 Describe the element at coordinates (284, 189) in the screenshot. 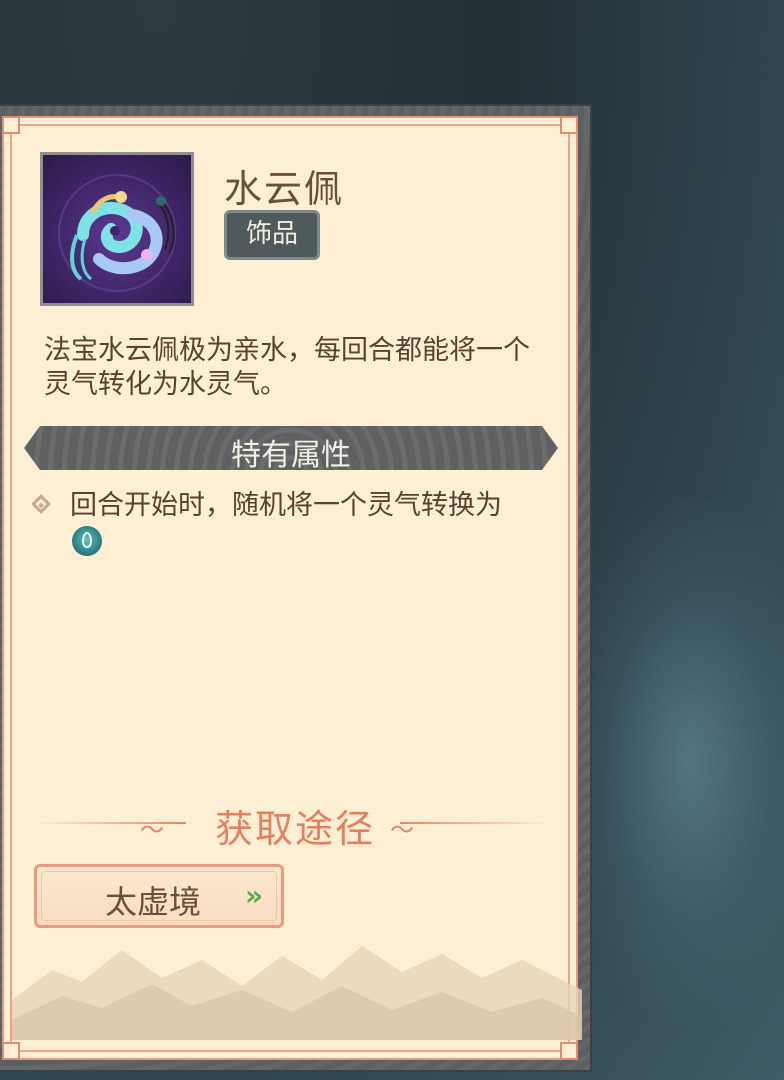

I see `item-name: 水云佩` at that location.